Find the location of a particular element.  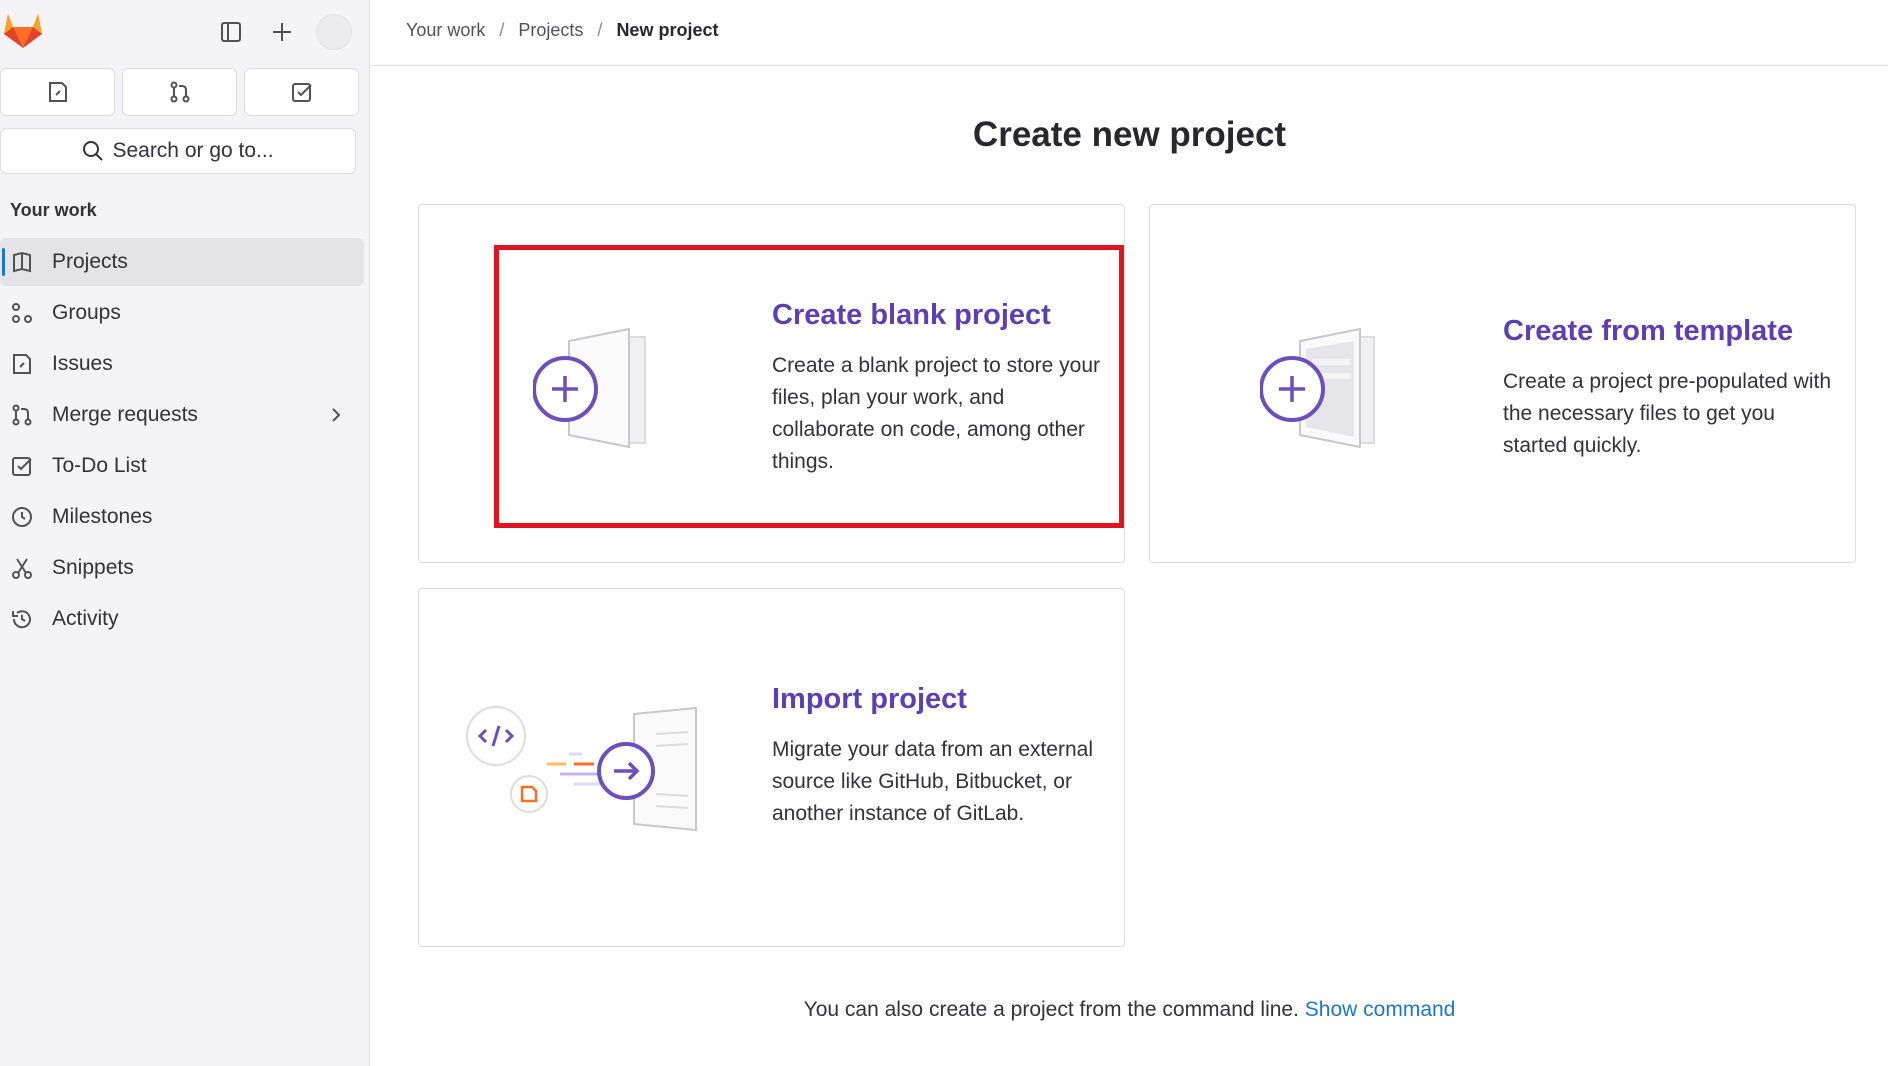

sidebar-item-label: Groups is located at coordinates (86, 312).